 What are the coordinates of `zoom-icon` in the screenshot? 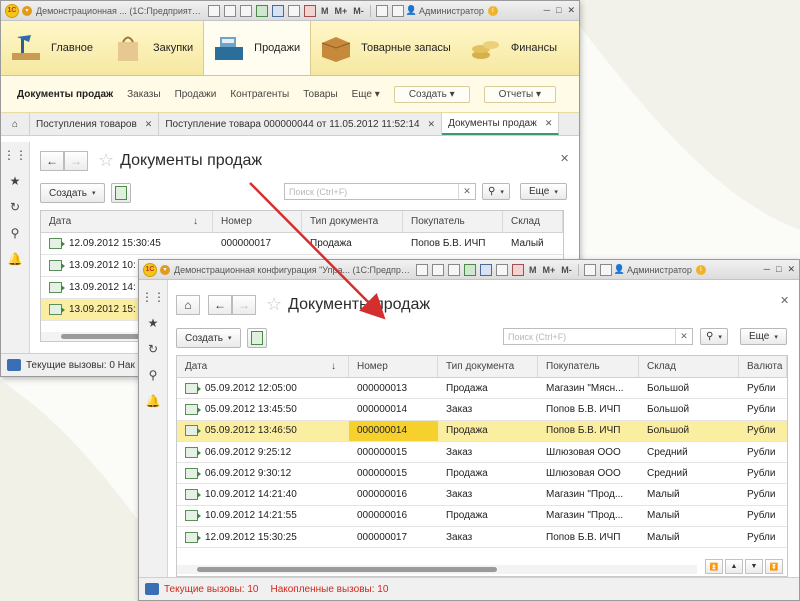 It's located at (381, 10).